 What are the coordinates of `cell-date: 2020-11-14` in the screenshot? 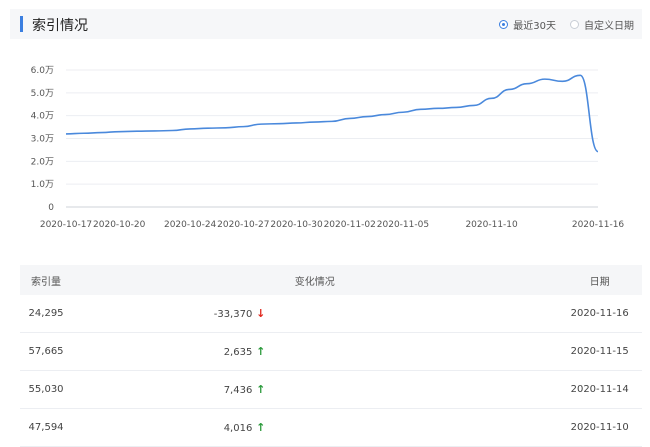 It's located at (599, 389).